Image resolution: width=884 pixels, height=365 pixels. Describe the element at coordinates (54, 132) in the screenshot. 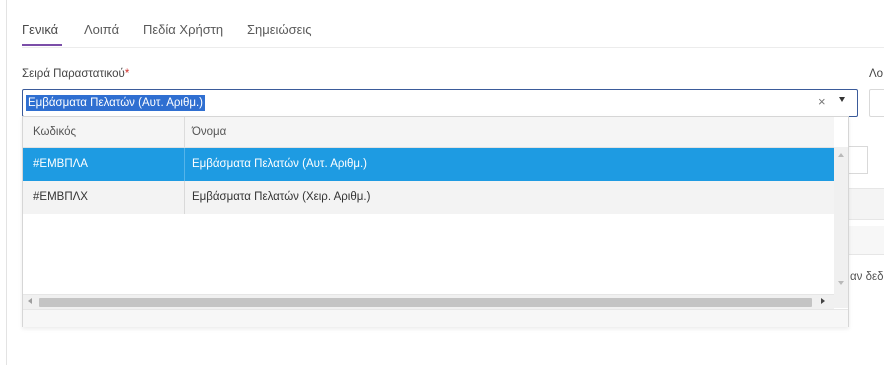

I see `column-header-code: Κωδικός` at that location.